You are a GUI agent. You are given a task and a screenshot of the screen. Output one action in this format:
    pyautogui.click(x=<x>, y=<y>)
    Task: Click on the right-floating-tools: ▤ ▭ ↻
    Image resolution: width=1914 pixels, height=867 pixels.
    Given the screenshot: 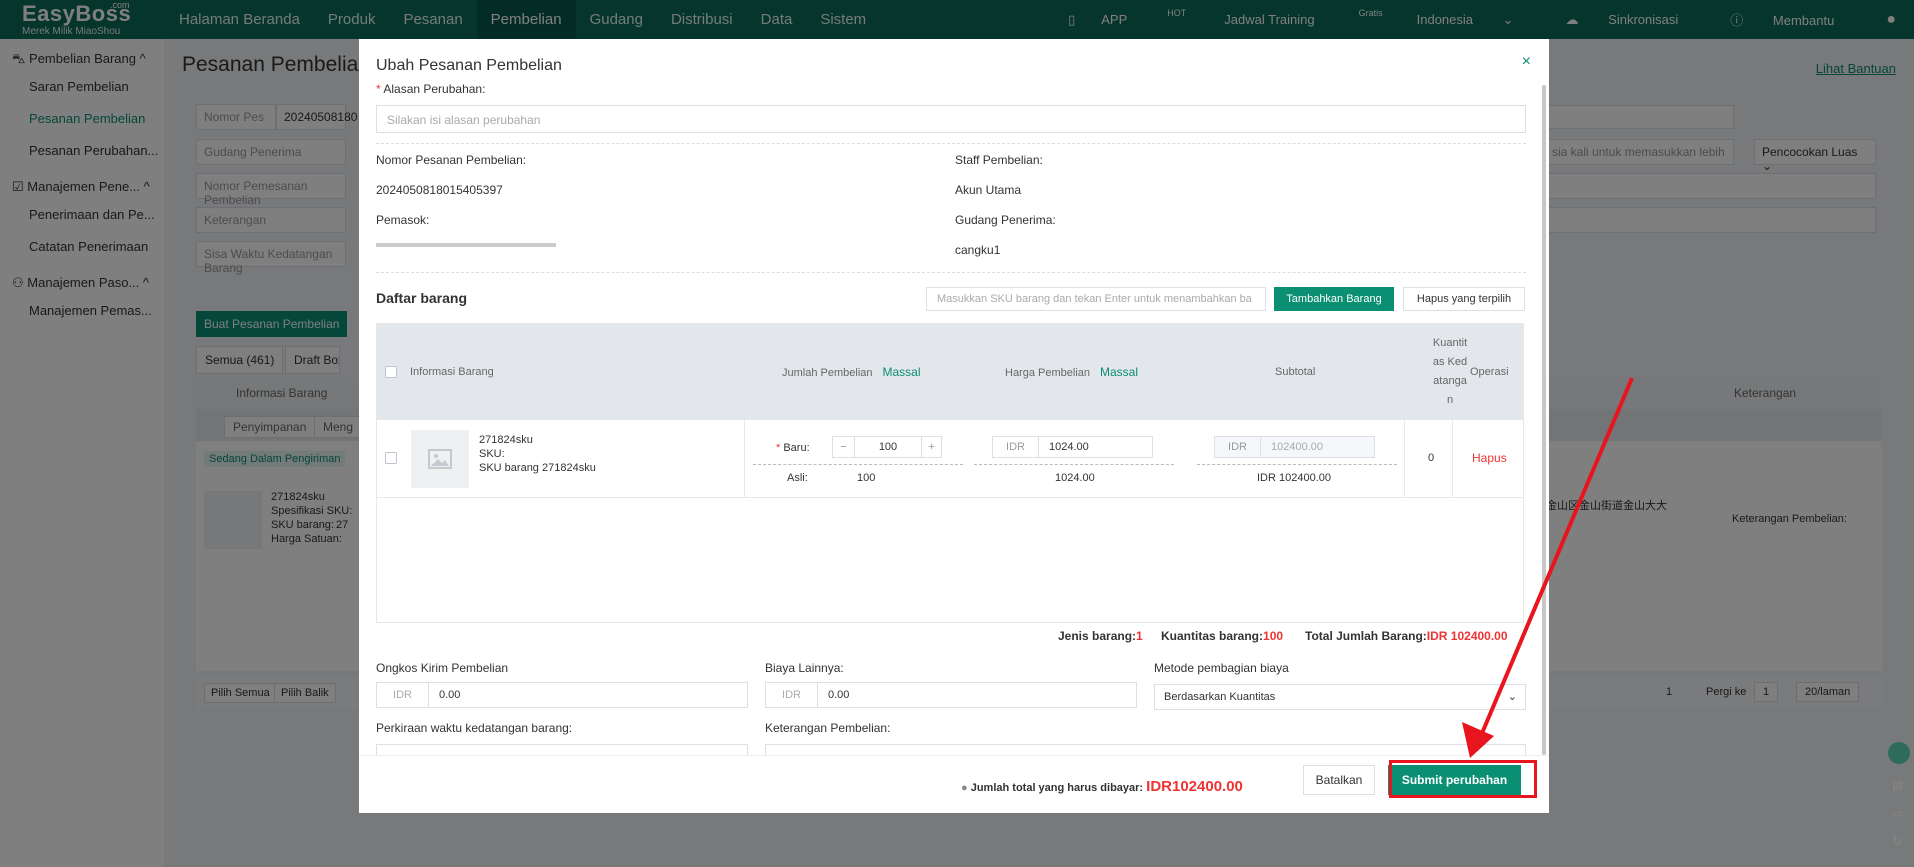 What is the action you would take?
    pyautogui.click(x=1899, y=800)
    